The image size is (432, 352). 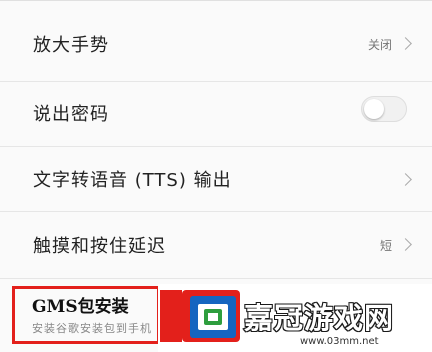 I want to click on highlight-box, so click(x=86, y=315).